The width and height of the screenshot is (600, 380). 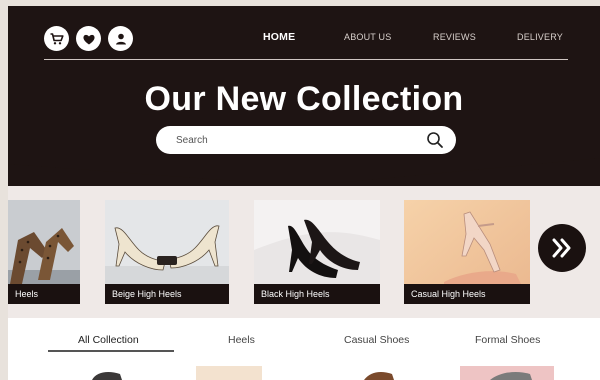 I want to click on nav-home: HOME, so click(x=279, y=37).